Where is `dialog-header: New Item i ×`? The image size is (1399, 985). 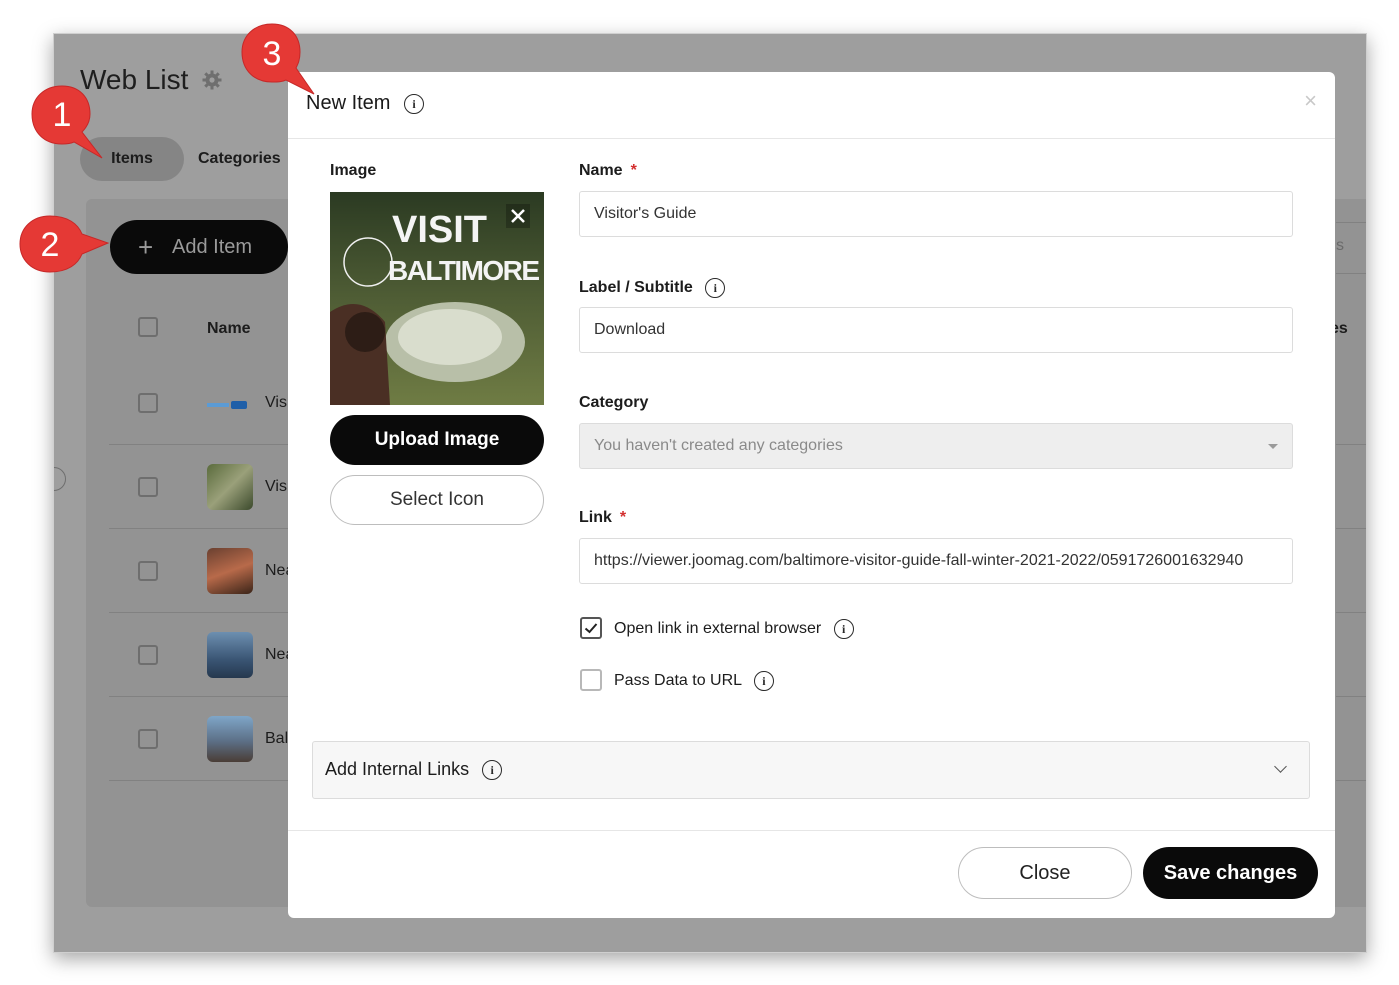
dialog-header: New Item i × is located at coordinates (811, 105).